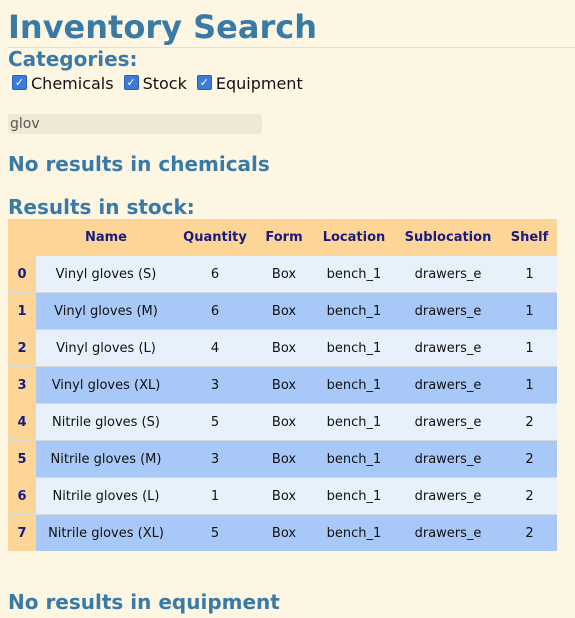 The image size is (575, 618). I want to click on table-row: 5 Nitrile gloves (M) 3 Box bench_1 drawers_e 2, so click(282, 459).